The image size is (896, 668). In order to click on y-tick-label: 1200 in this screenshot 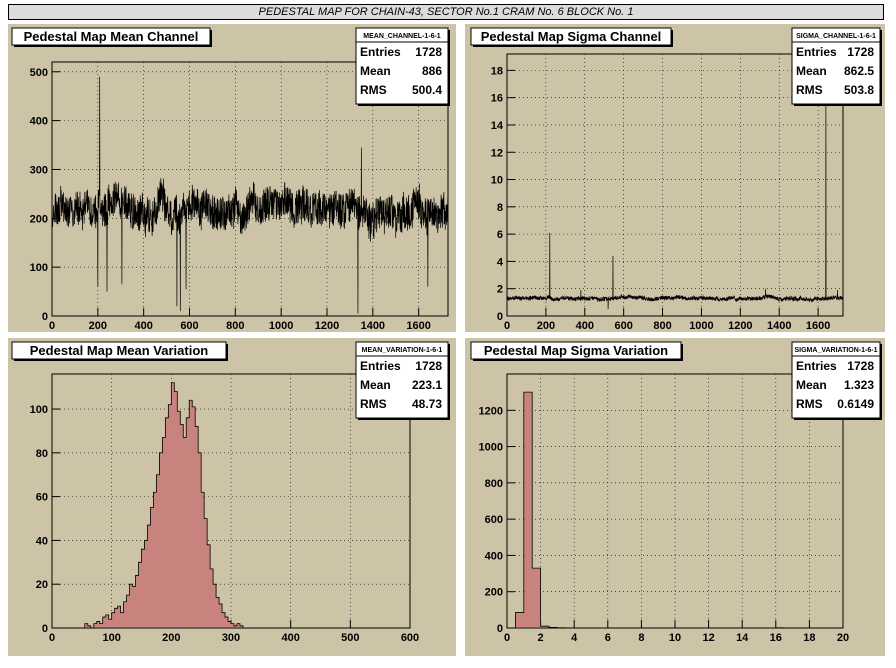, I will do `click(491, 411)`.